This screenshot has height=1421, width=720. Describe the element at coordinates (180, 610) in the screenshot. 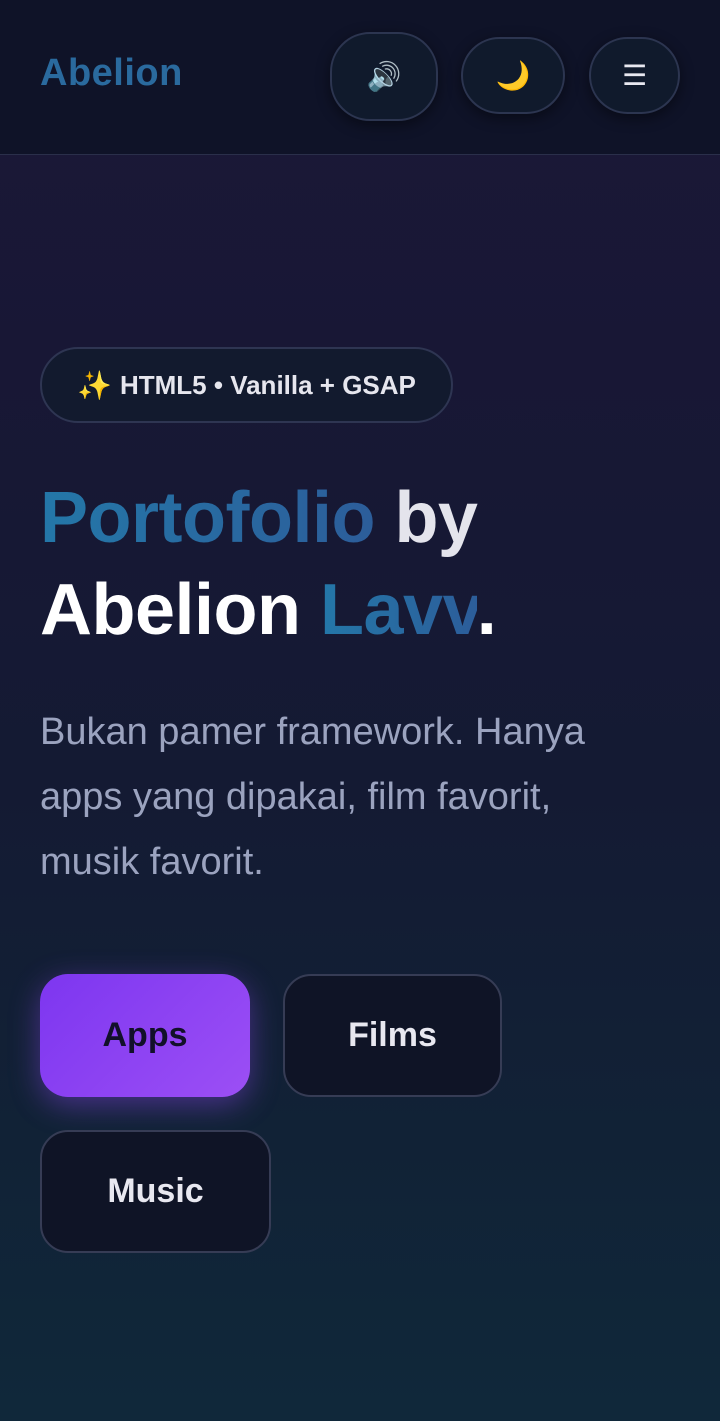

I see `hero-title-abelion: Abelion` at that location.